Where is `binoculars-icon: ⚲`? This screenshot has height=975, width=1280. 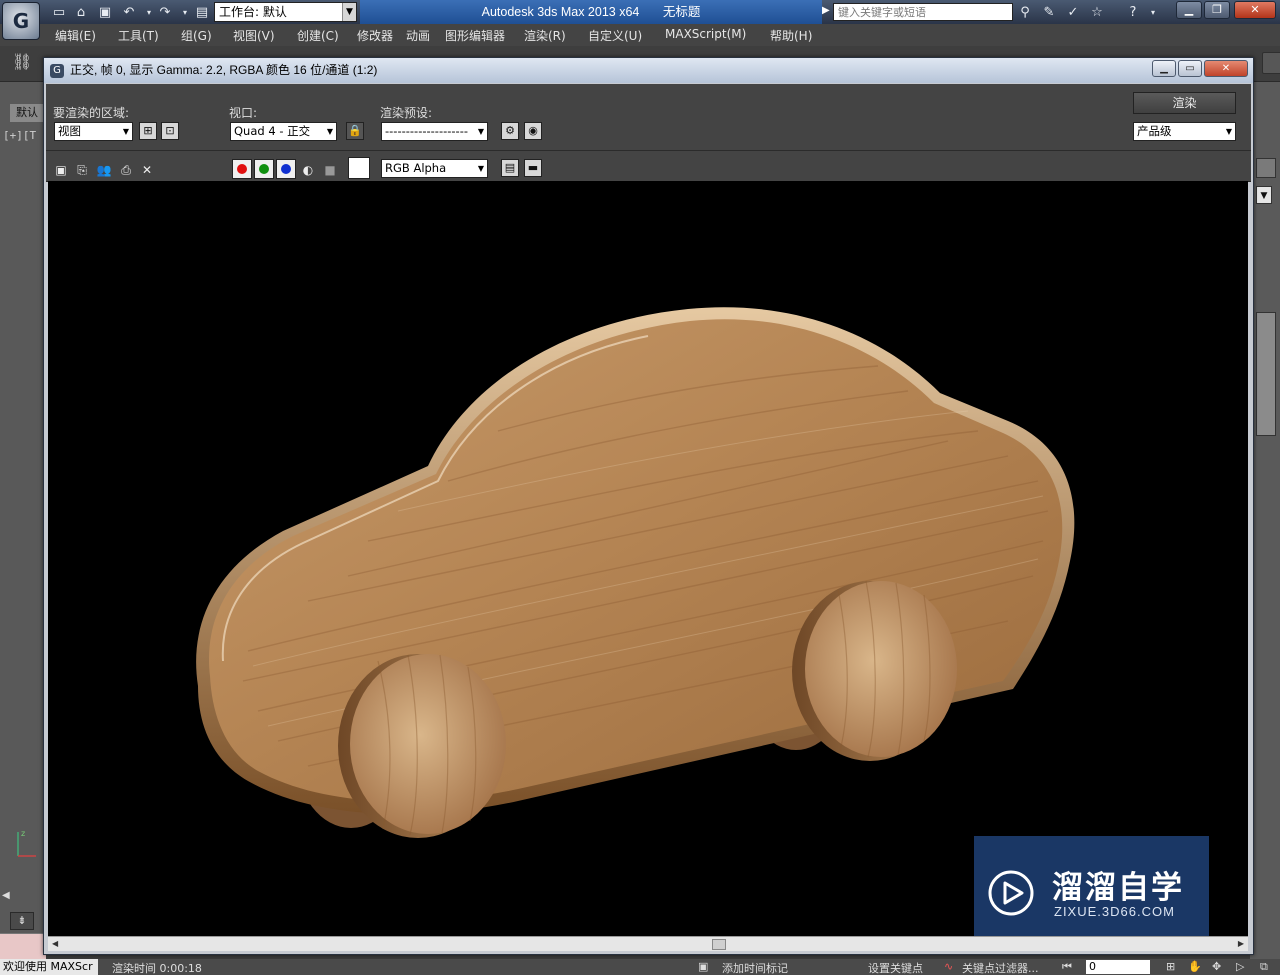 binoculars-icon: ⚲ is located at coordinates (1025, 12).